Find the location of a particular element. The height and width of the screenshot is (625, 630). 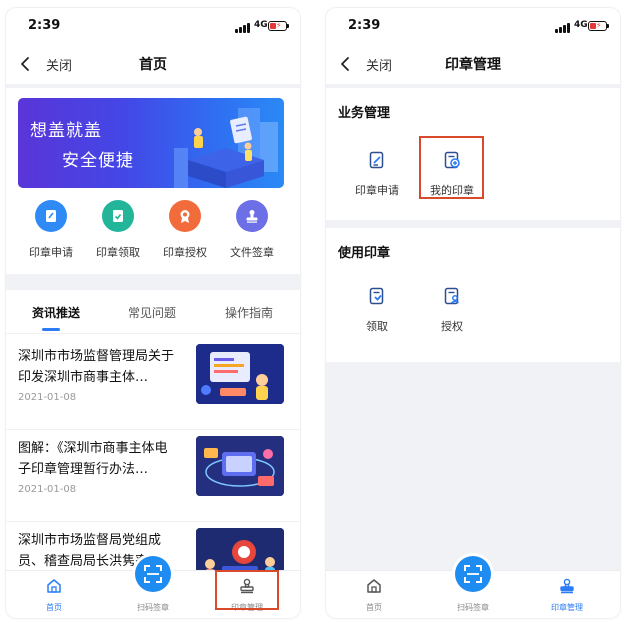

quick-action-label: 印章授权 is located at coordinates (185, 252).